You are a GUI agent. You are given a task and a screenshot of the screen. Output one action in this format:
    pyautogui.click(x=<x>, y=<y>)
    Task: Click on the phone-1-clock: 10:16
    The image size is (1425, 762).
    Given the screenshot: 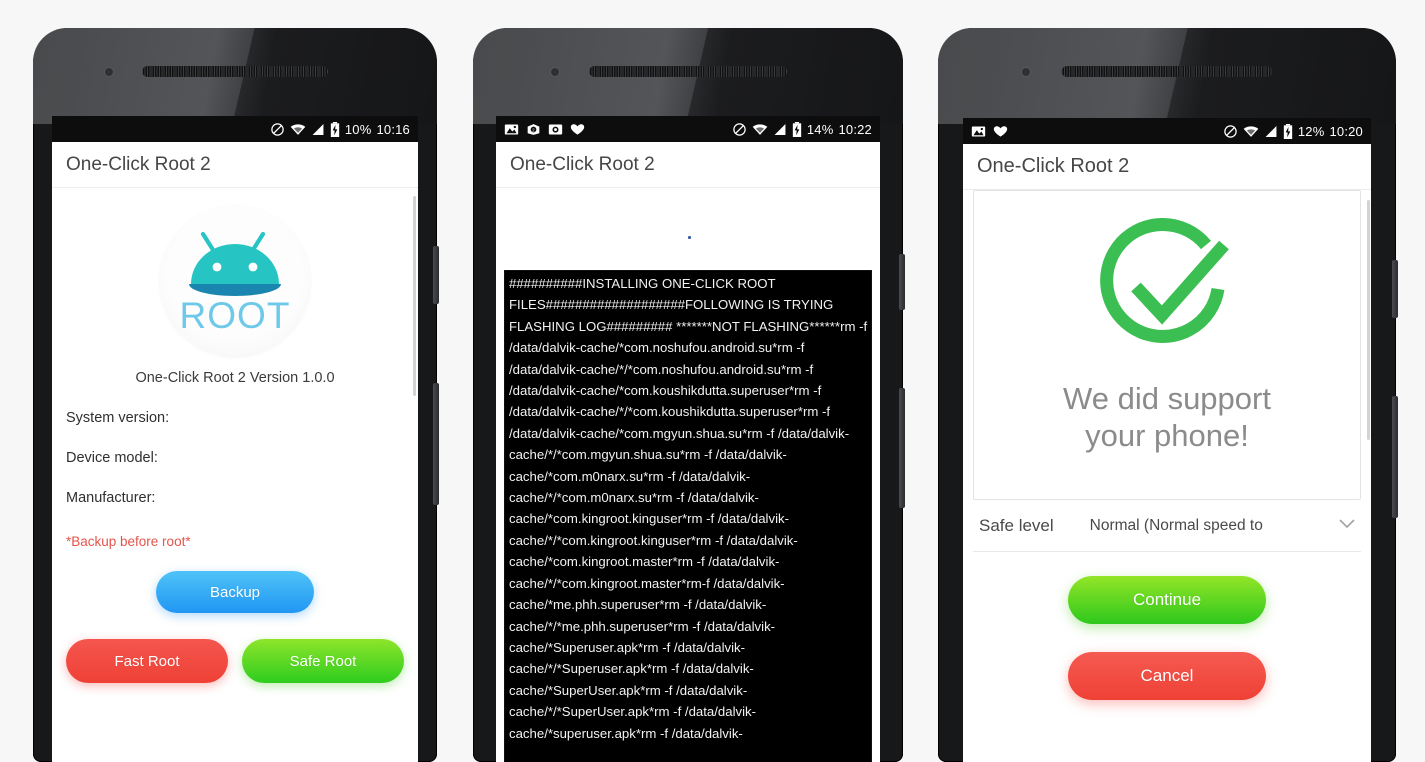 What is the action you would take?
    pyautogui.click(x=393, y=129)
    